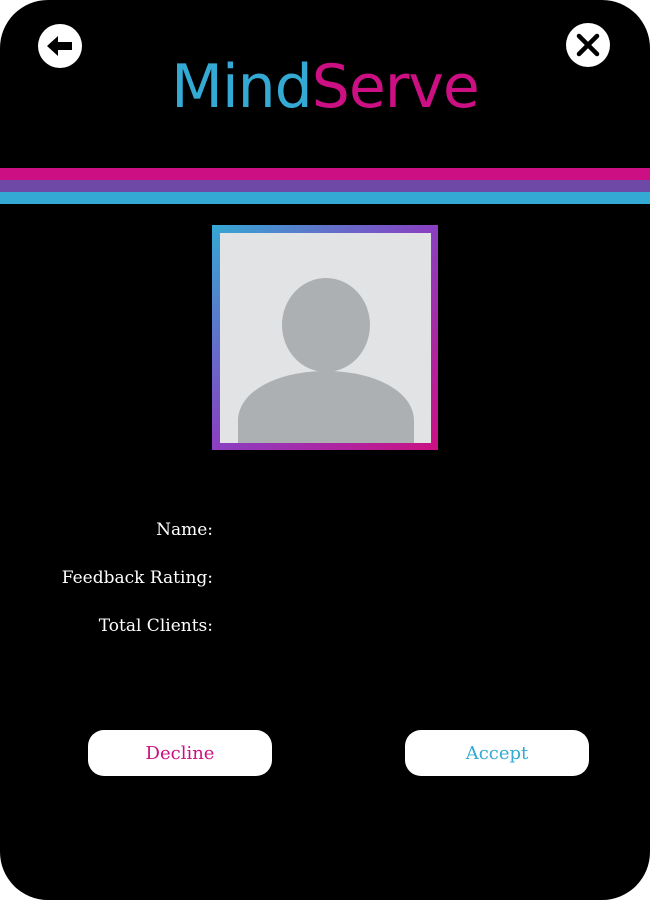  I want to click on header-stripe-purple, so click(325, 186).